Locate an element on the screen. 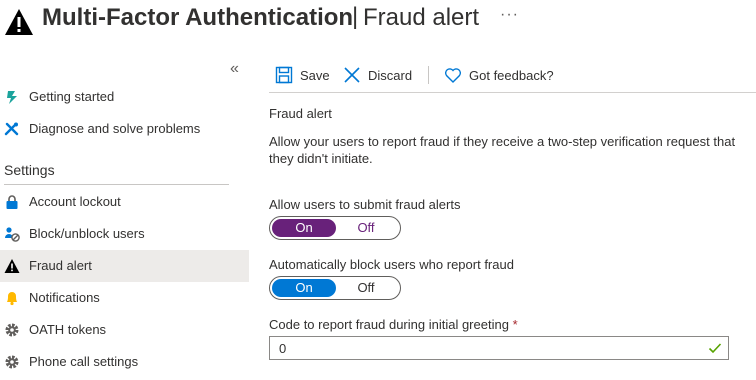 This screenshot has height=380, width=756. section-heading: Fraud alert is located at coordinates (300, 113).